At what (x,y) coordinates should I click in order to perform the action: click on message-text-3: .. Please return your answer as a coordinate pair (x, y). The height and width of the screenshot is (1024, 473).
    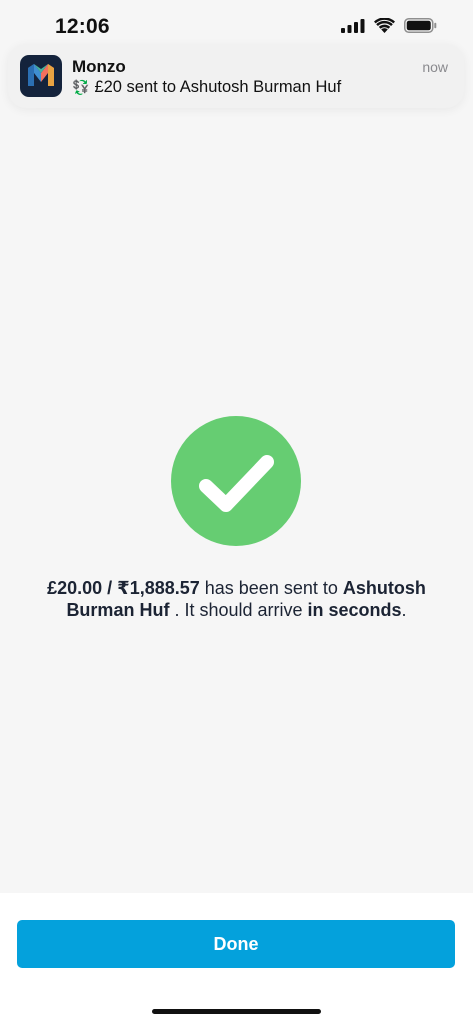
    Looking at the image, I should click on (404, 610).